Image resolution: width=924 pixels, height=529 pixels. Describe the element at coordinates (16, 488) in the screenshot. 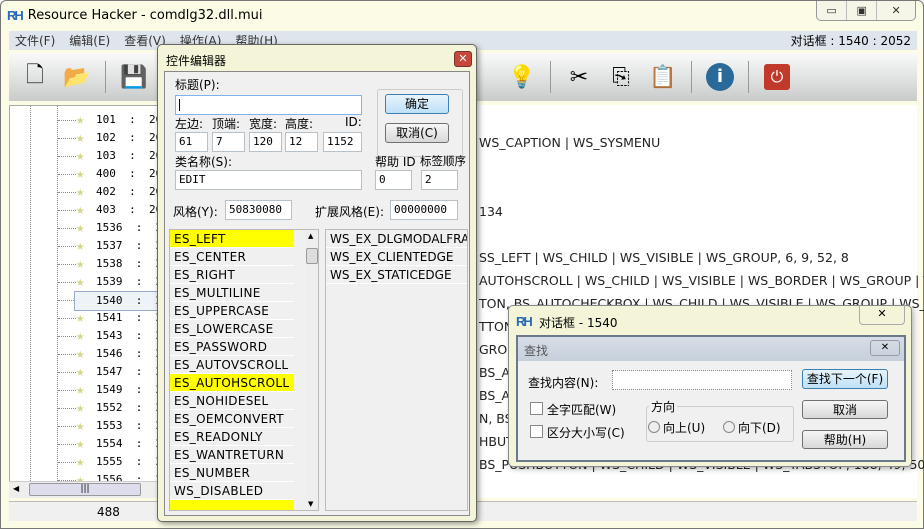

I see `scroll-left-icon: ◀` at that location.